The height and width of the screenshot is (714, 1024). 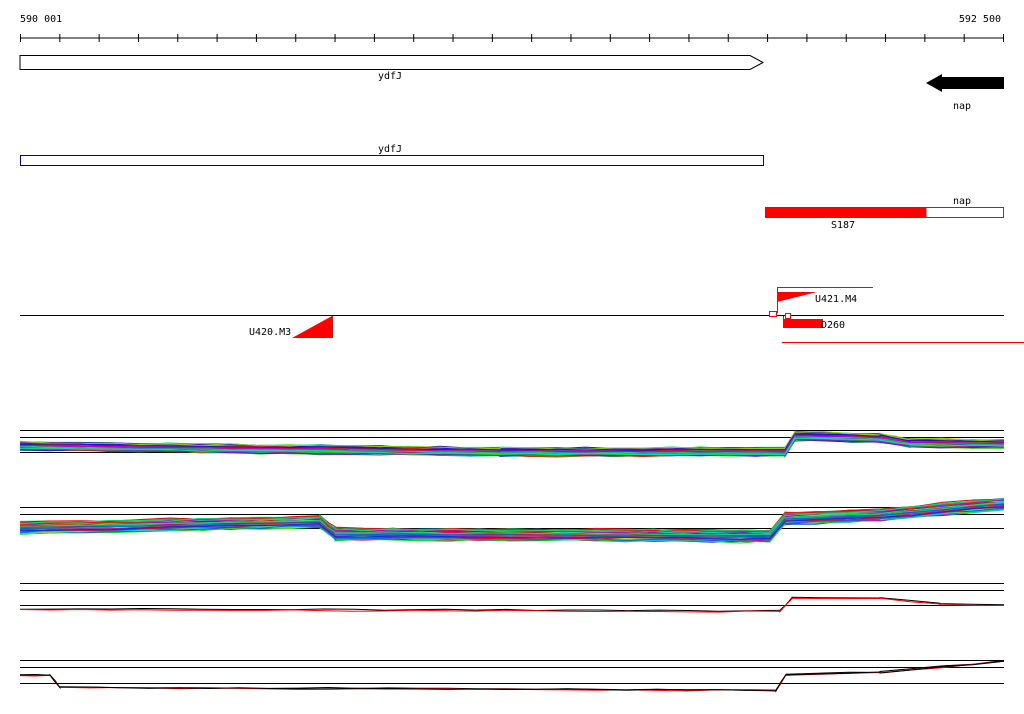 I want to click on feature-U421-M4-triangle, so click(x=797, y=297).